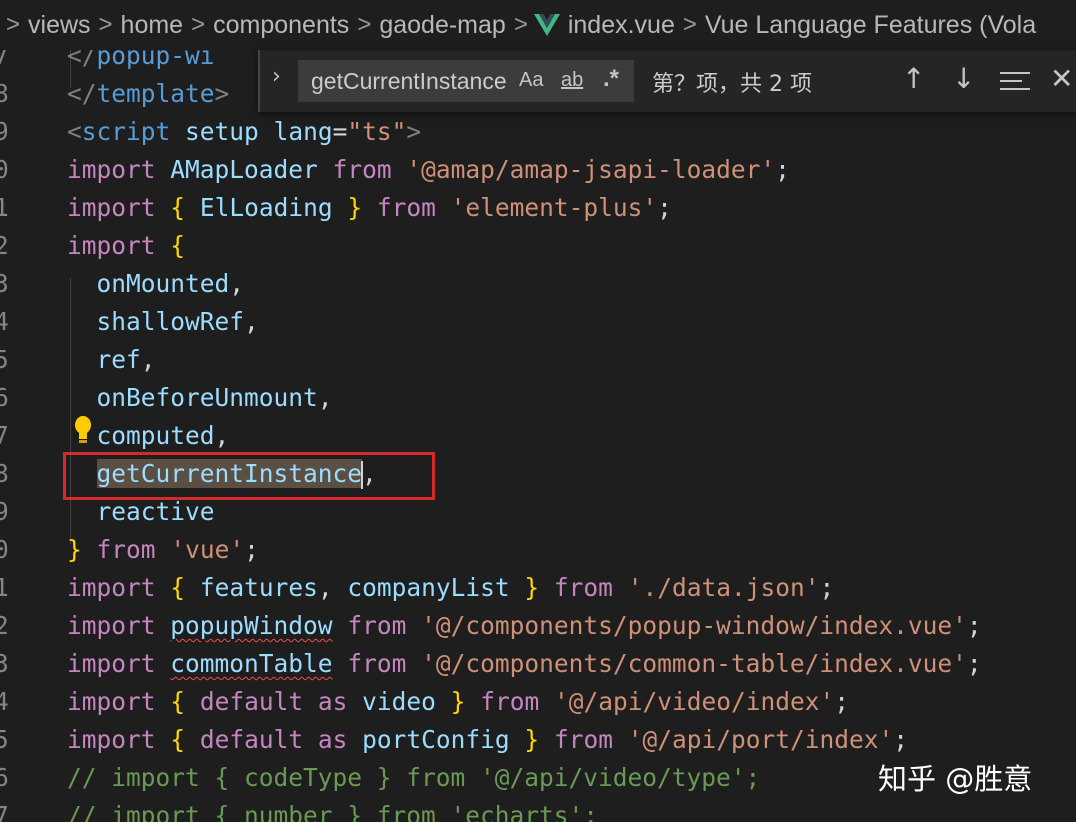 This screenshot has width=1076, height=822. I want to click on code-token: computed, so click(155, 435).